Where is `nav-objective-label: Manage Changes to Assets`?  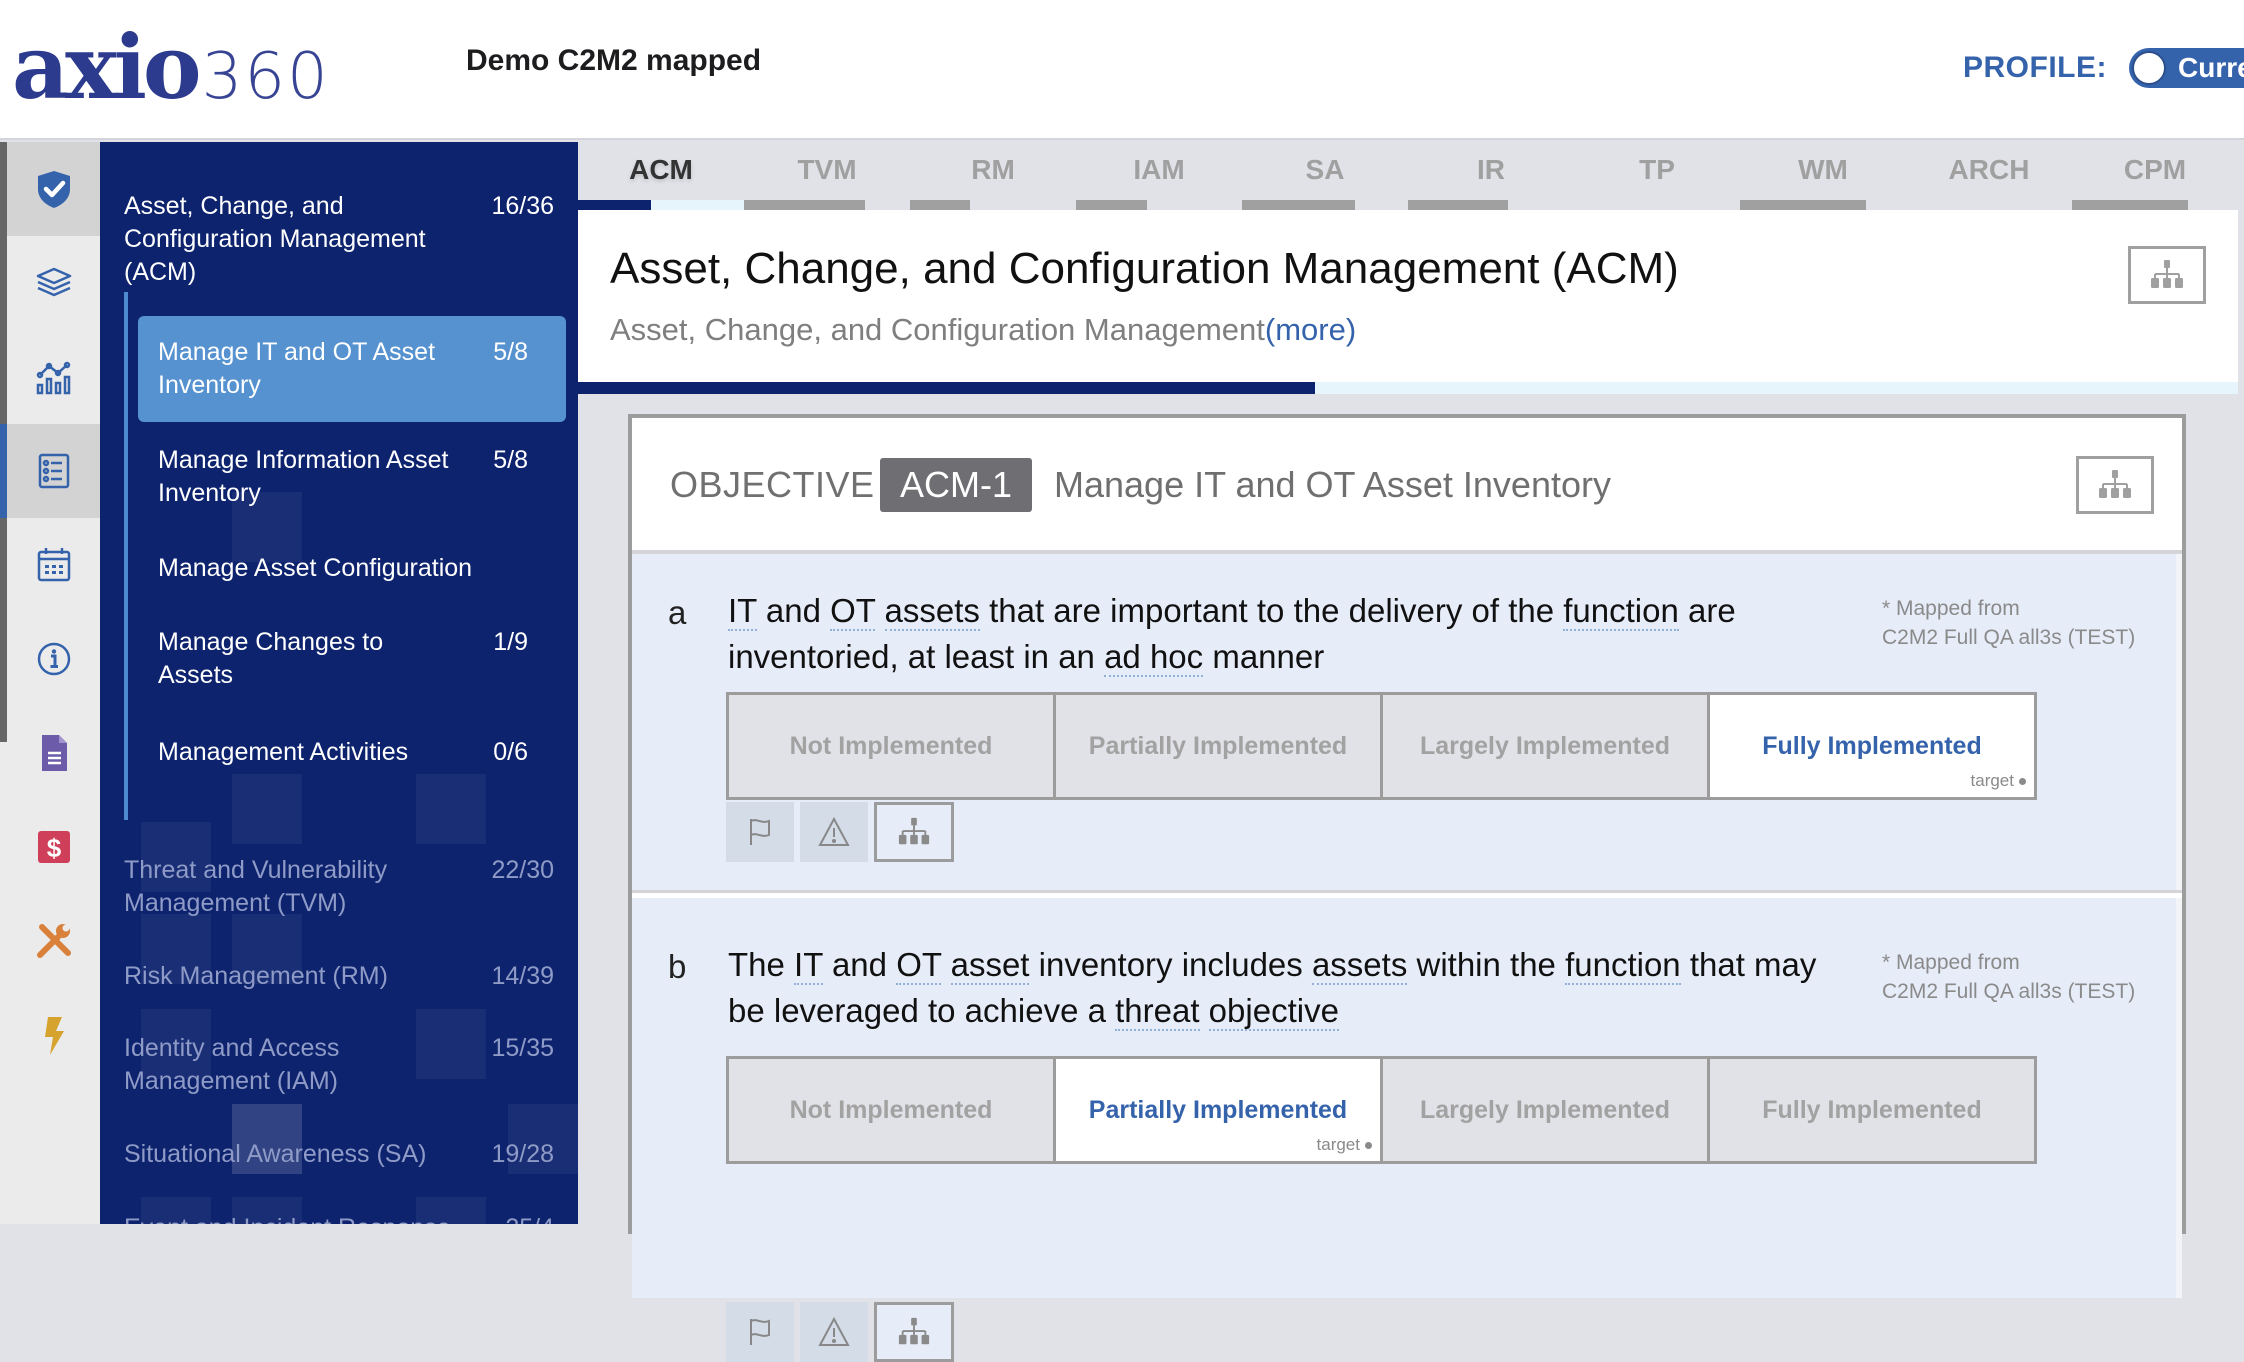
nav-objective-label: Manage Changes to Assets is located at coordinates (271, 658).